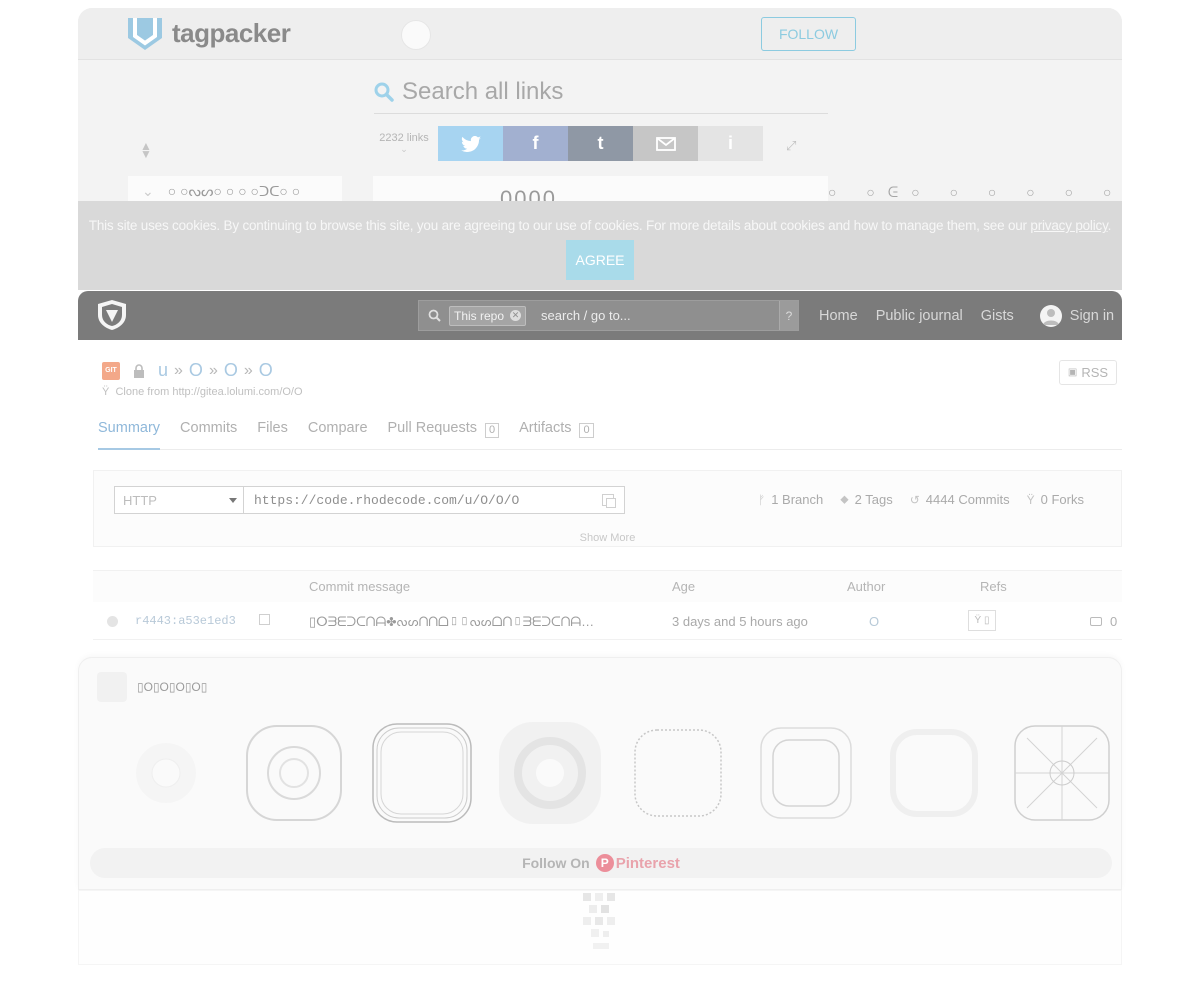 This screenshot has width=1200, height=1000. Describe the element at coordinates (844, 499) in the screenshot. I see `tag-icon: ⬥` at that location.